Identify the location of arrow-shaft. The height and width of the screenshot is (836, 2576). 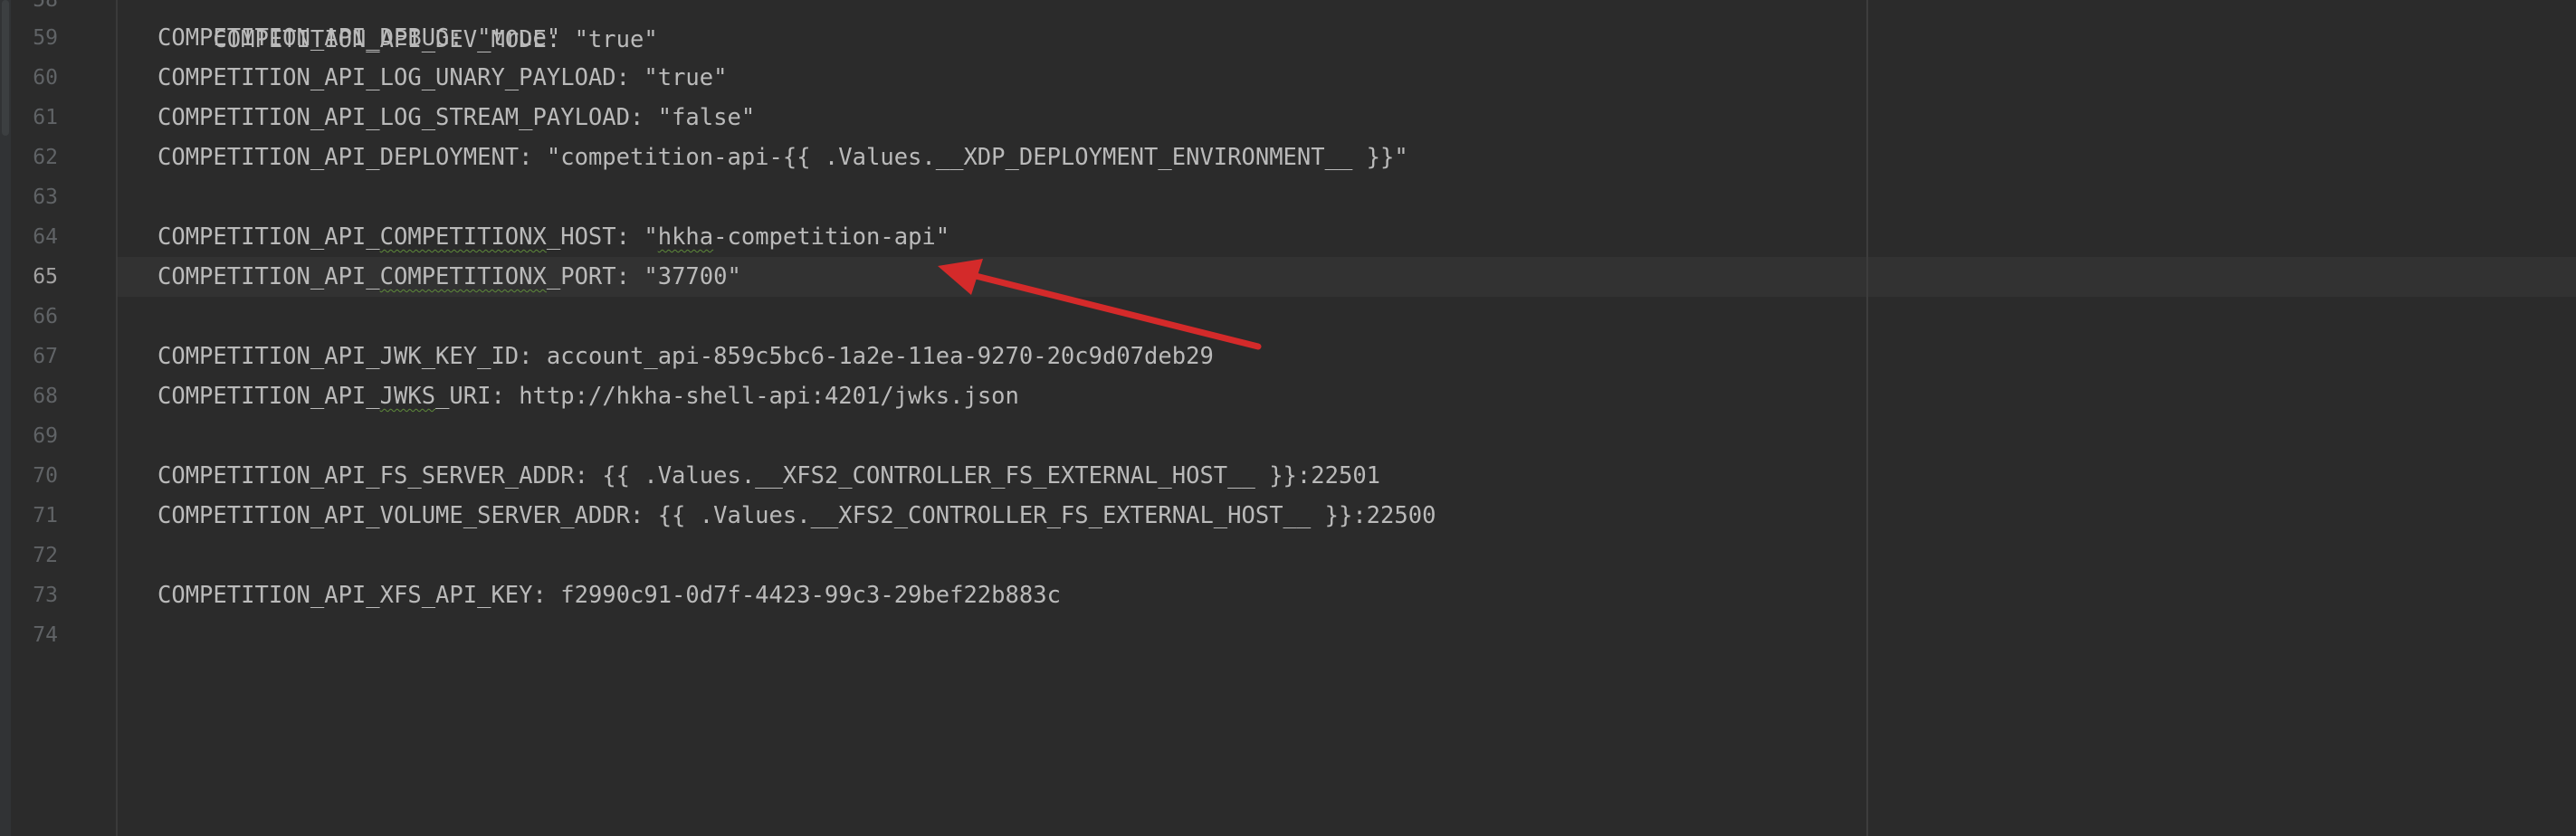
(1117, 311).